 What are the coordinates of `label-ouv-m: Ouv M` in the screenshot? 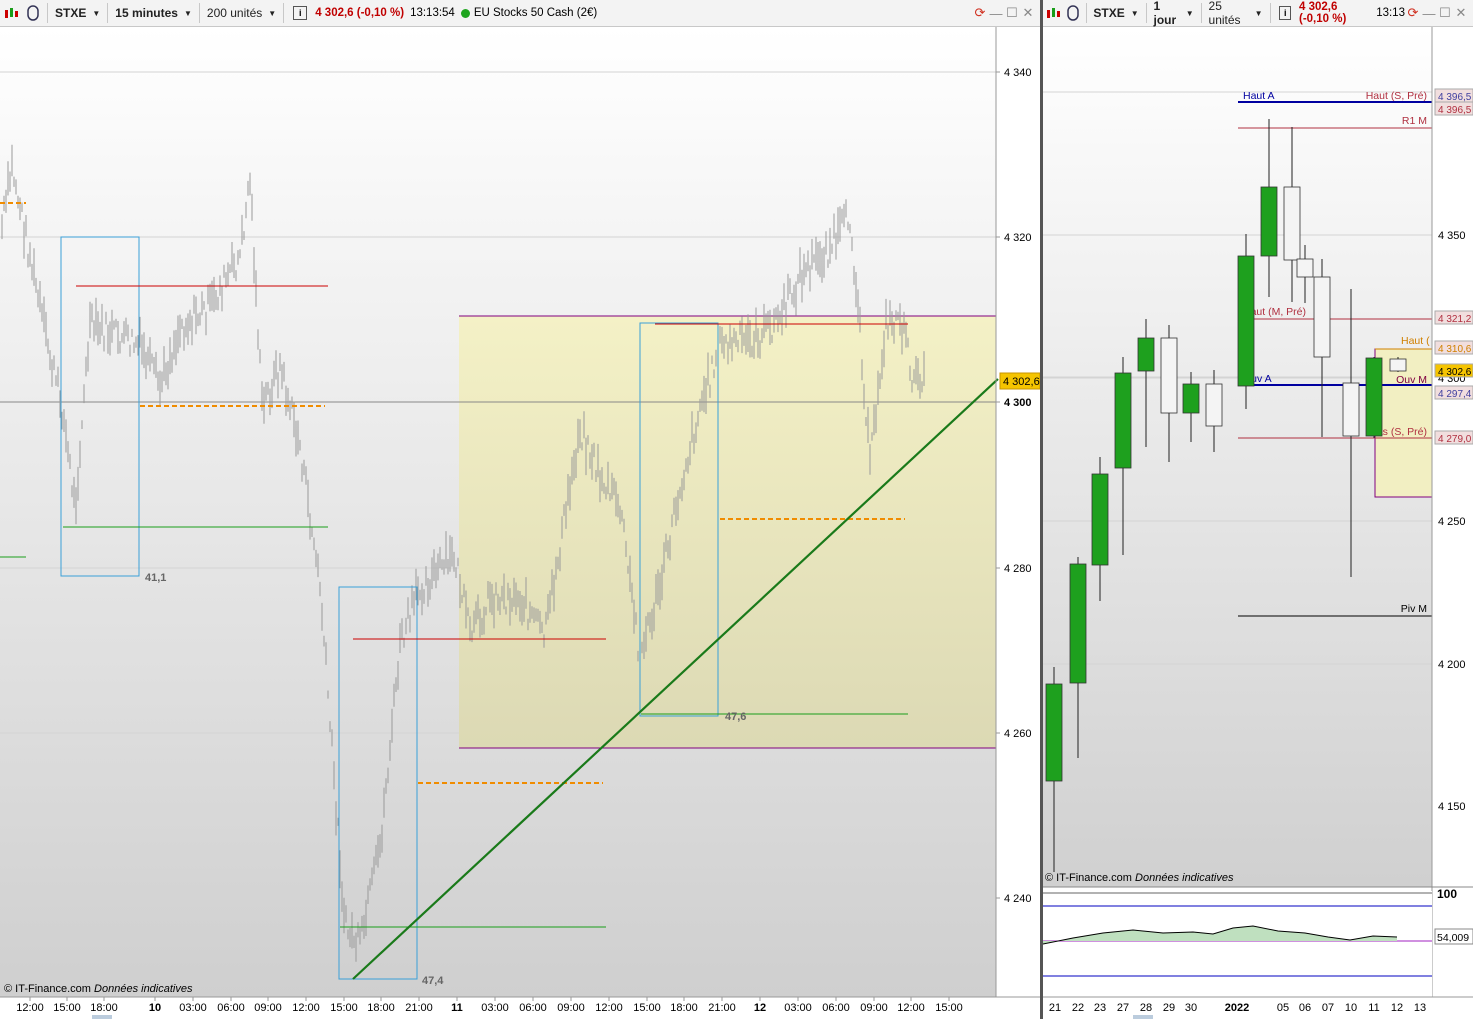 It's located at (1411, 380).